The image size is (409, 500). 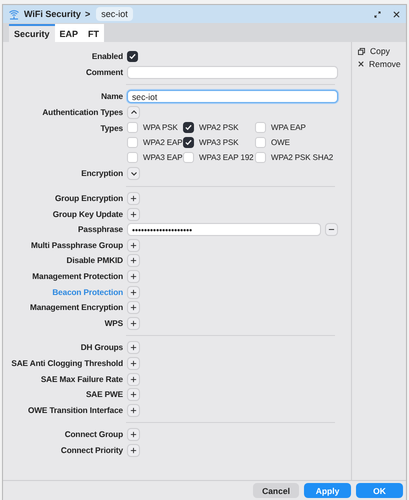 I want to click on tab: Security, so click(x=32, y=33).